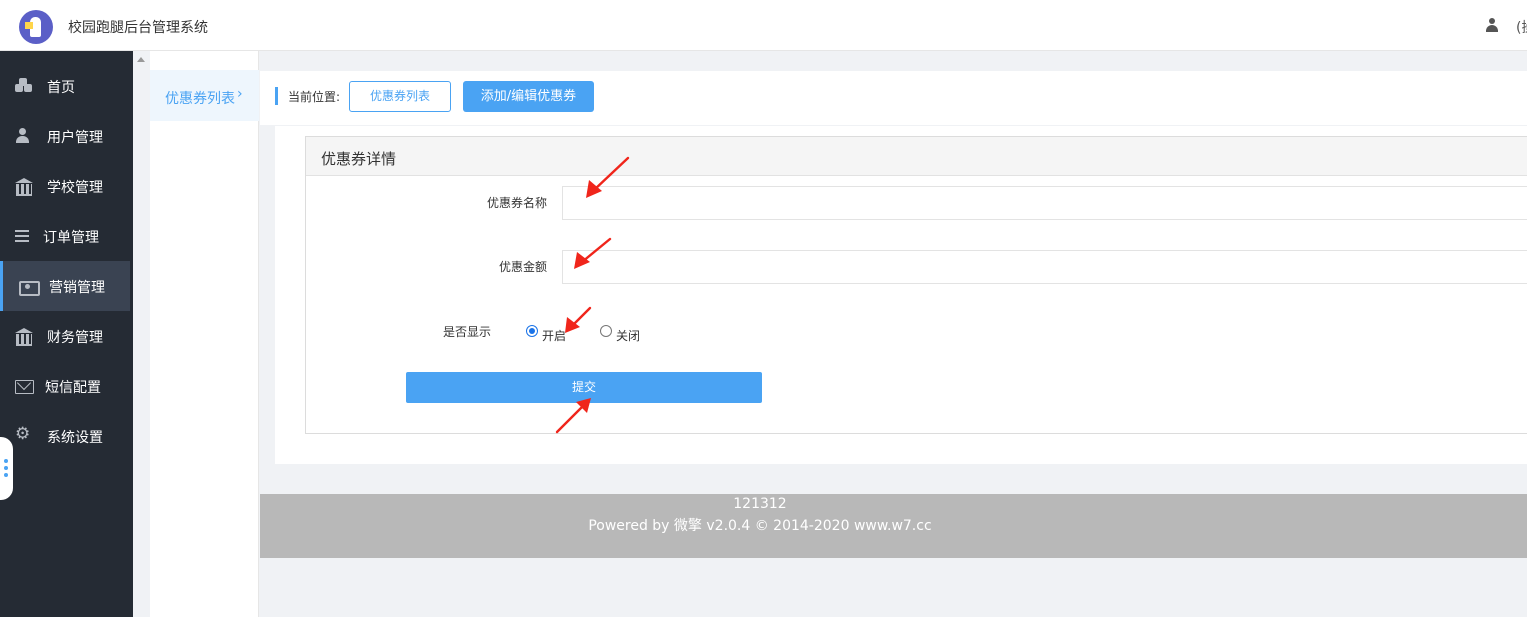 The height and width of the screenshot is (617, 1527). Describe the element at coordinates (24, 434) in the screenshot. I see `gear-icon` at that location.